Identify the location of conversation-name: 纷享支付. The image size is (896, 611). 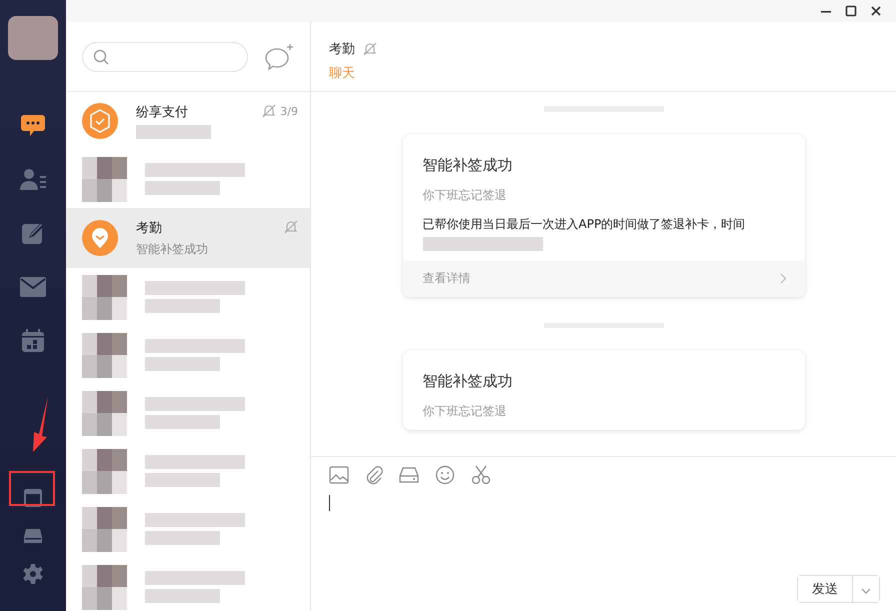
(162, 112).